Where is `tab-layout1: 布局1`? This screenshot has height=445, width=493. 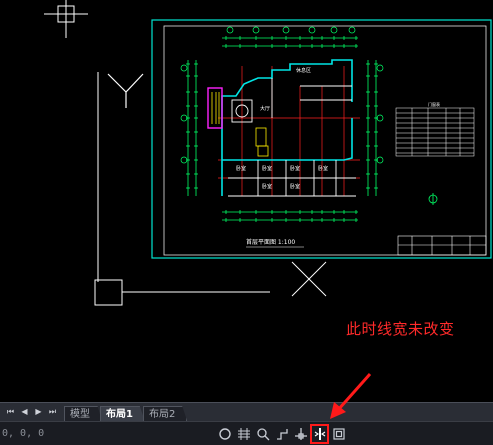
tab-layout1: 布局1 is located at coordinates (122, 413).